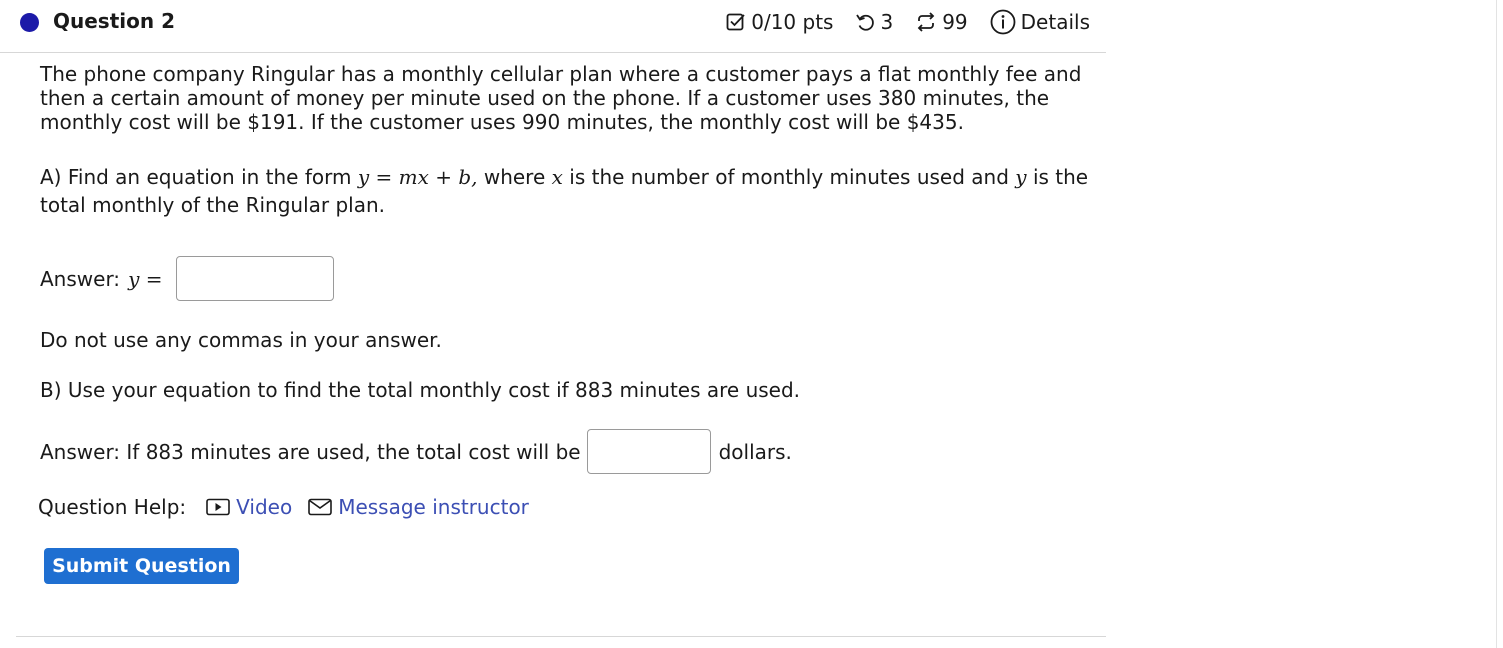  Describe the element at coordinates (955, 22) in the screenshot. I see `tries-count: 99` at that location.